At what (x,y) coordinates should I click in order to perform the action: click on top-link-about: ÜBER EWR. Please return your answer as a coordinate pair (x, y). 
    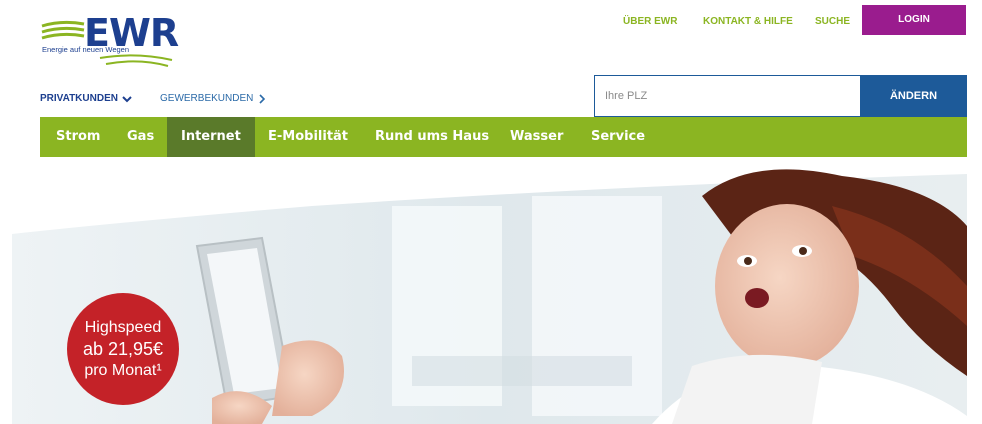
    Looking at the image, I should click on (650, 22).